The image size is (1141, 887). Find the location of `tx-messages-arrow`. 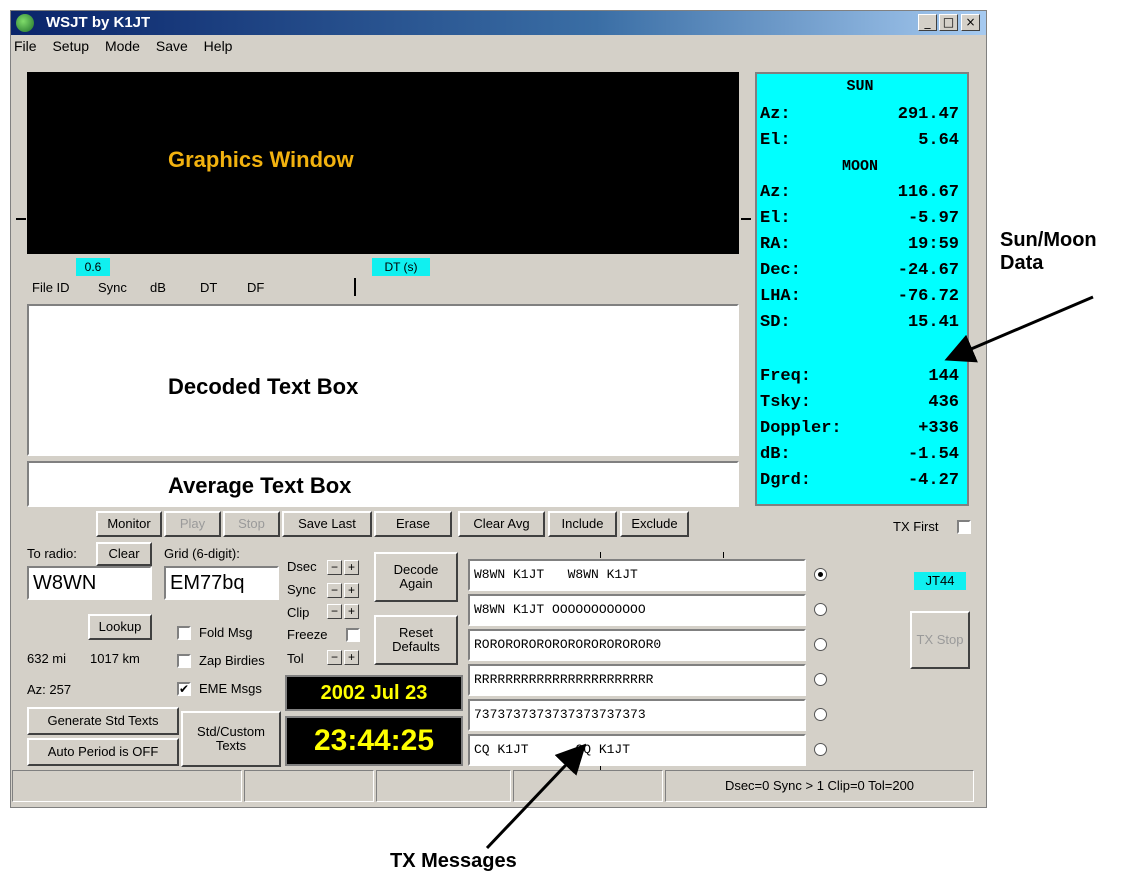

tx-messages-arrow is located at coordinates (536, 796).